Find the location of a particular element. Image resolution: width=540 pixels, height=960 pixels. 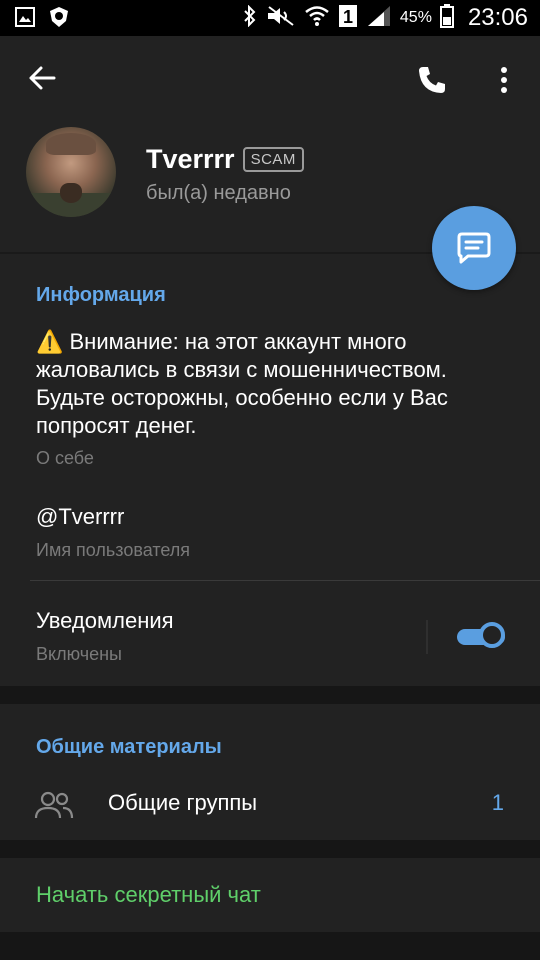

profile-name: Tverrrr is located at coordinates (190, 159).